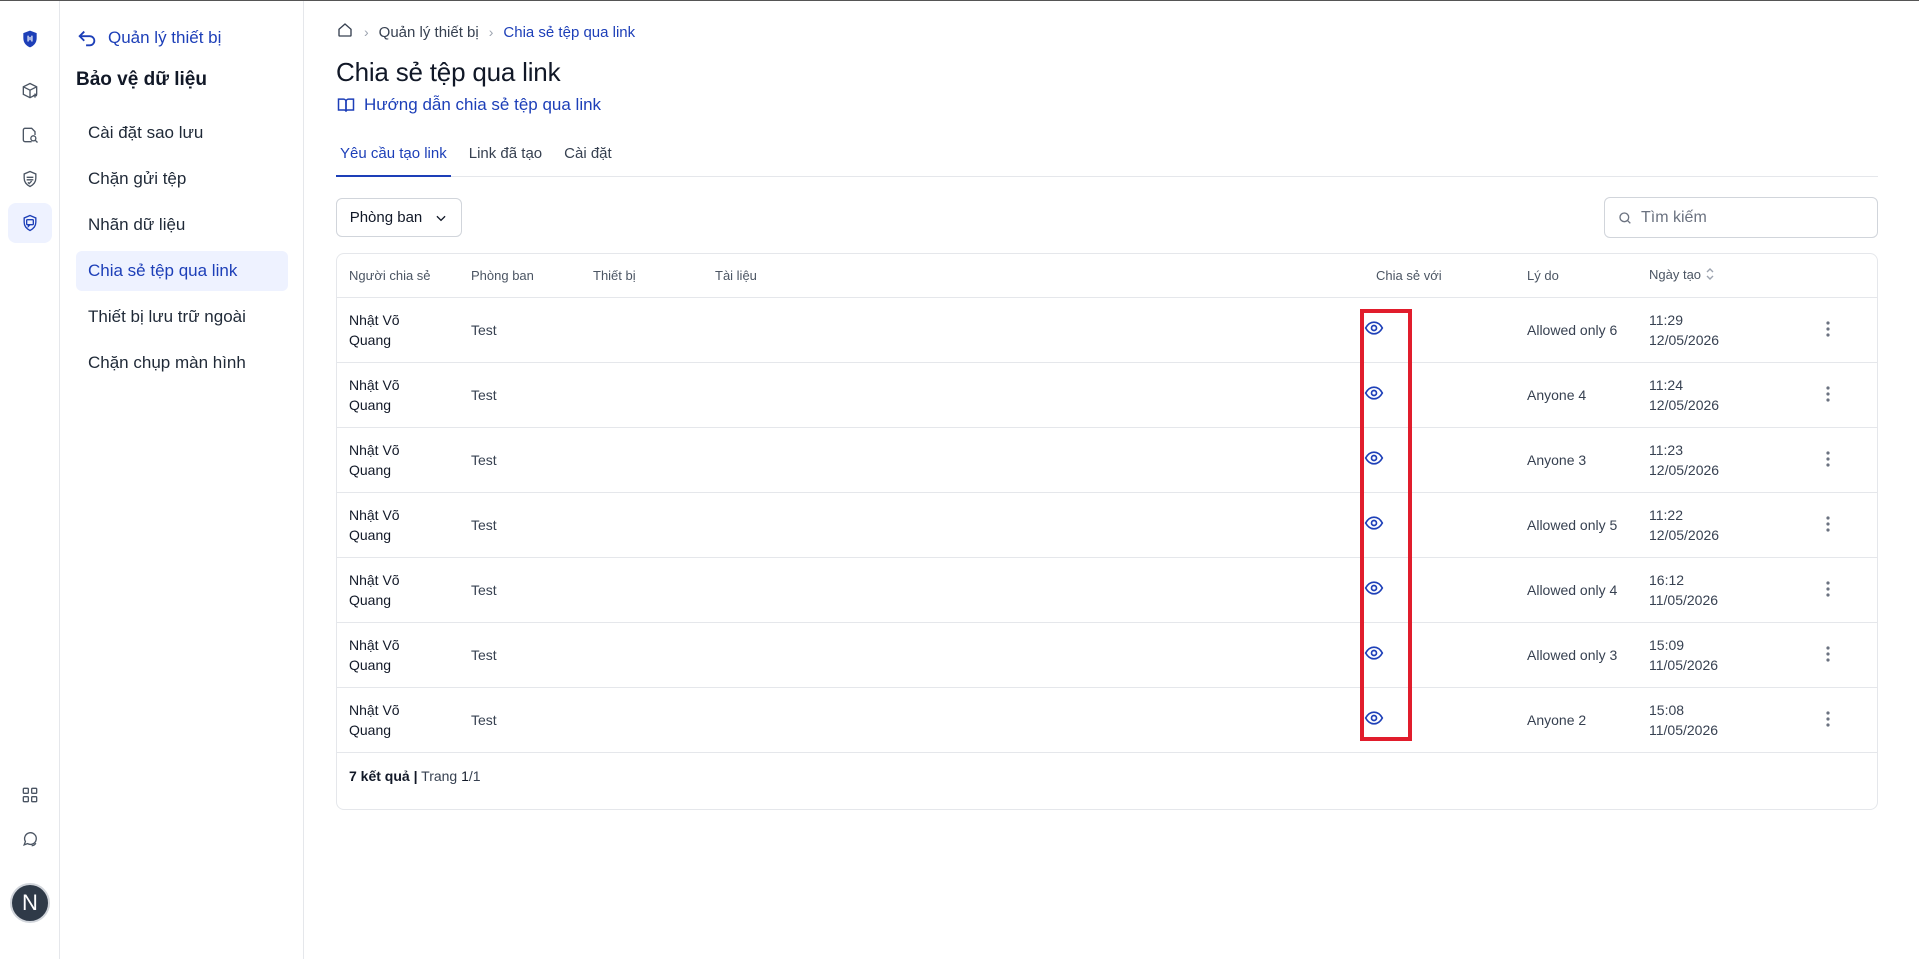 The width and height of the screenshot is (1919, 959). I want to click on tab-settings: Cài đặt, so click(588, 158).